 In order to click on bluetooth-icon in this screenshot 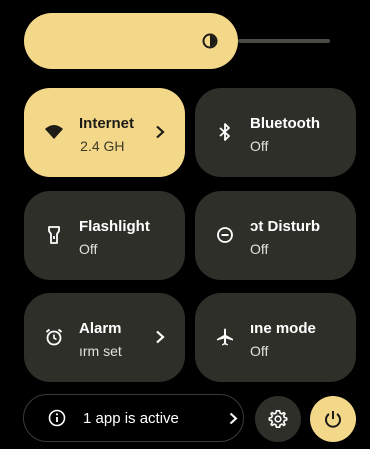, I will do `click(224, 132)`.